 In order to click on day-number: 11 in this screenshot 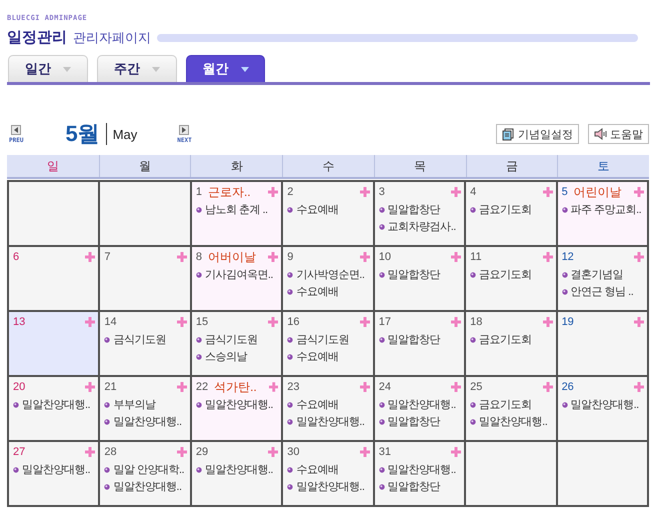, I will do `click(476, 257)`.